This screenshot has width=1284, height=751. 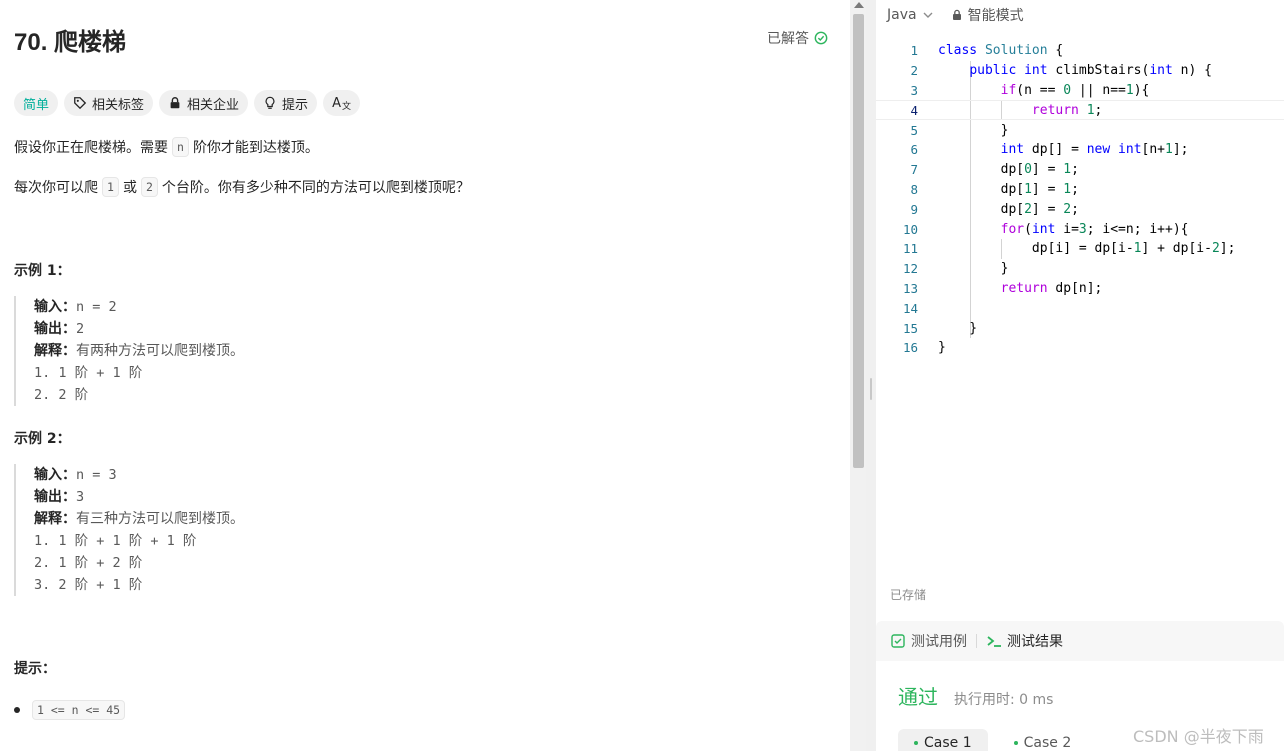 I want to click on tab-testcase: 测试用例, so click(x=928, y=641).